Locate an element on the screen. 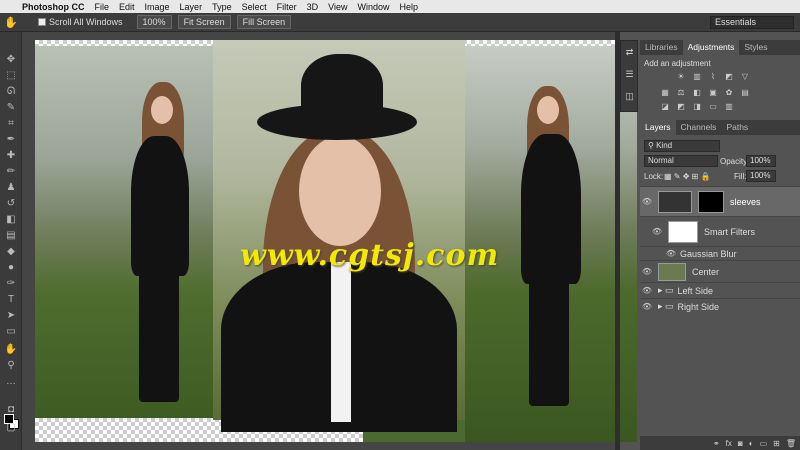  opacity-input: 100% is located at coordinates (761, 161).